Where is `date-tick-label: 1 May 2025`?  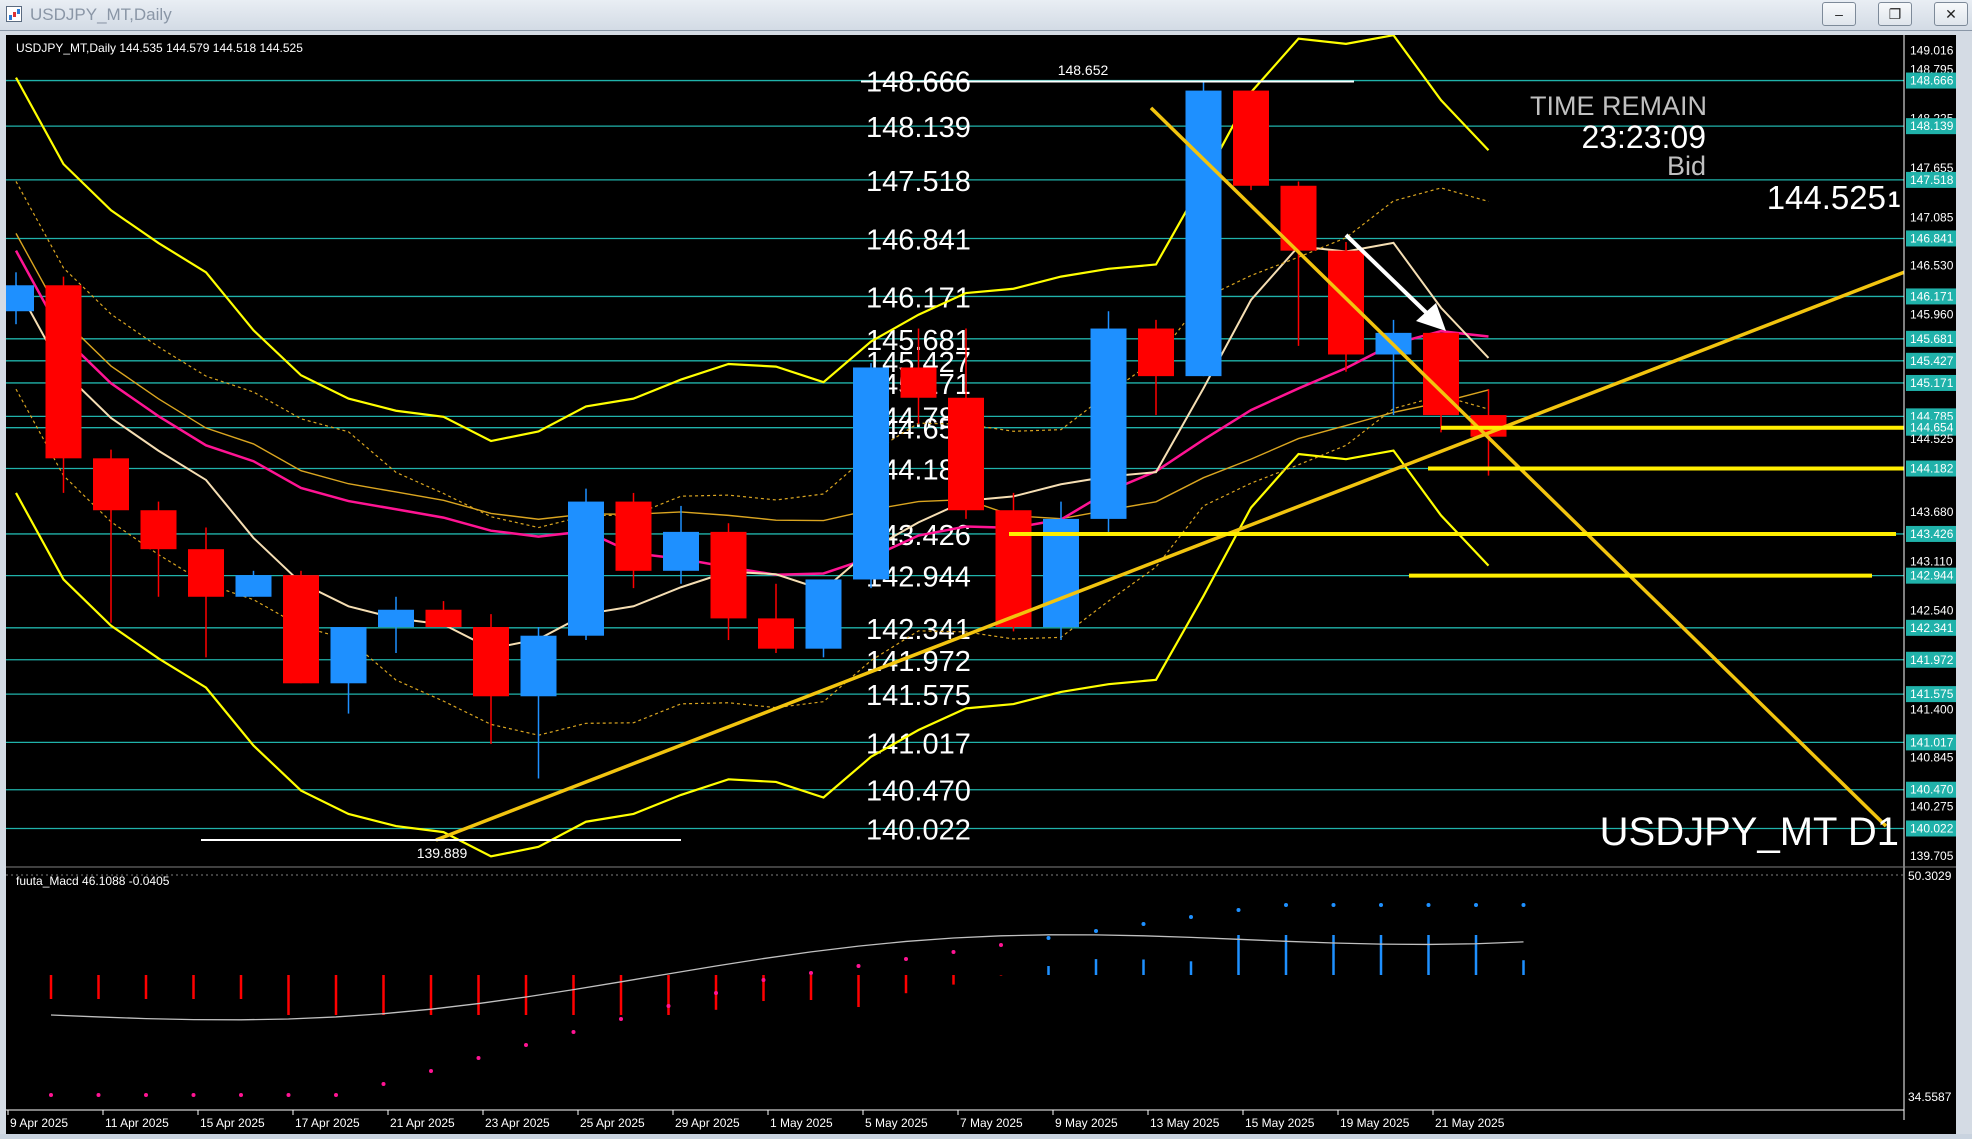 date-tick-label: 1 May 2025 is located at coordinates (801, 1123).